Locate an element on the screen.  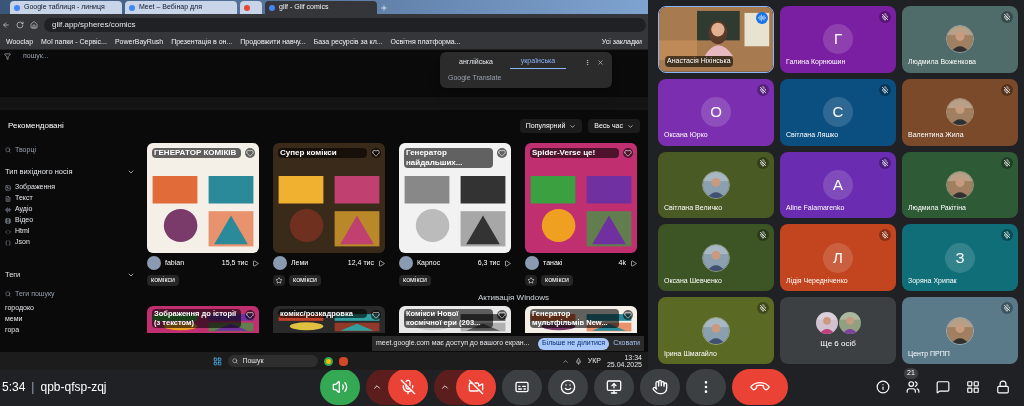
mic-off-icon is located at coordinates (408, 387).